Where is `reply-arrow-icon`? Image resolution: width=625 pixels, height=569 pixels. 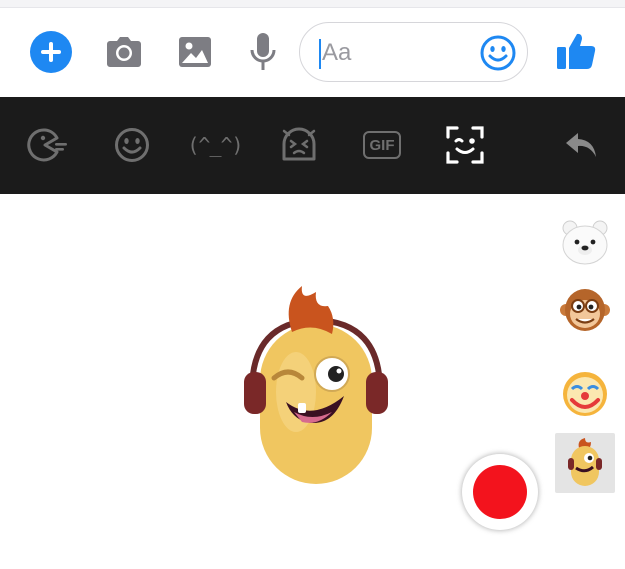 reply-arrow-icon is located at coordinates (581, 145).